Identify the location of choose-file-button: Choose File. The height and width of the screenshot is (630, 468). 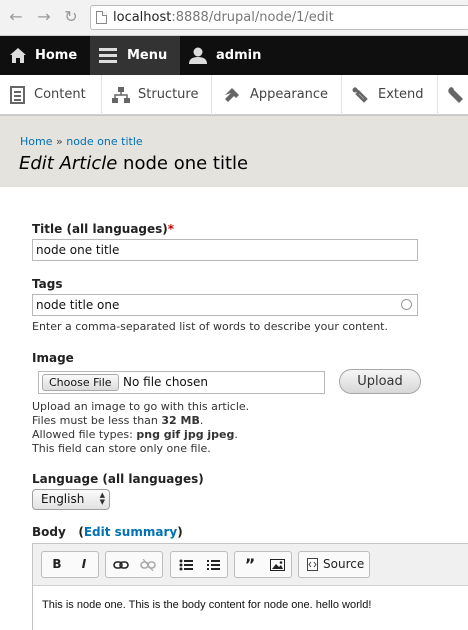
(80, 382).